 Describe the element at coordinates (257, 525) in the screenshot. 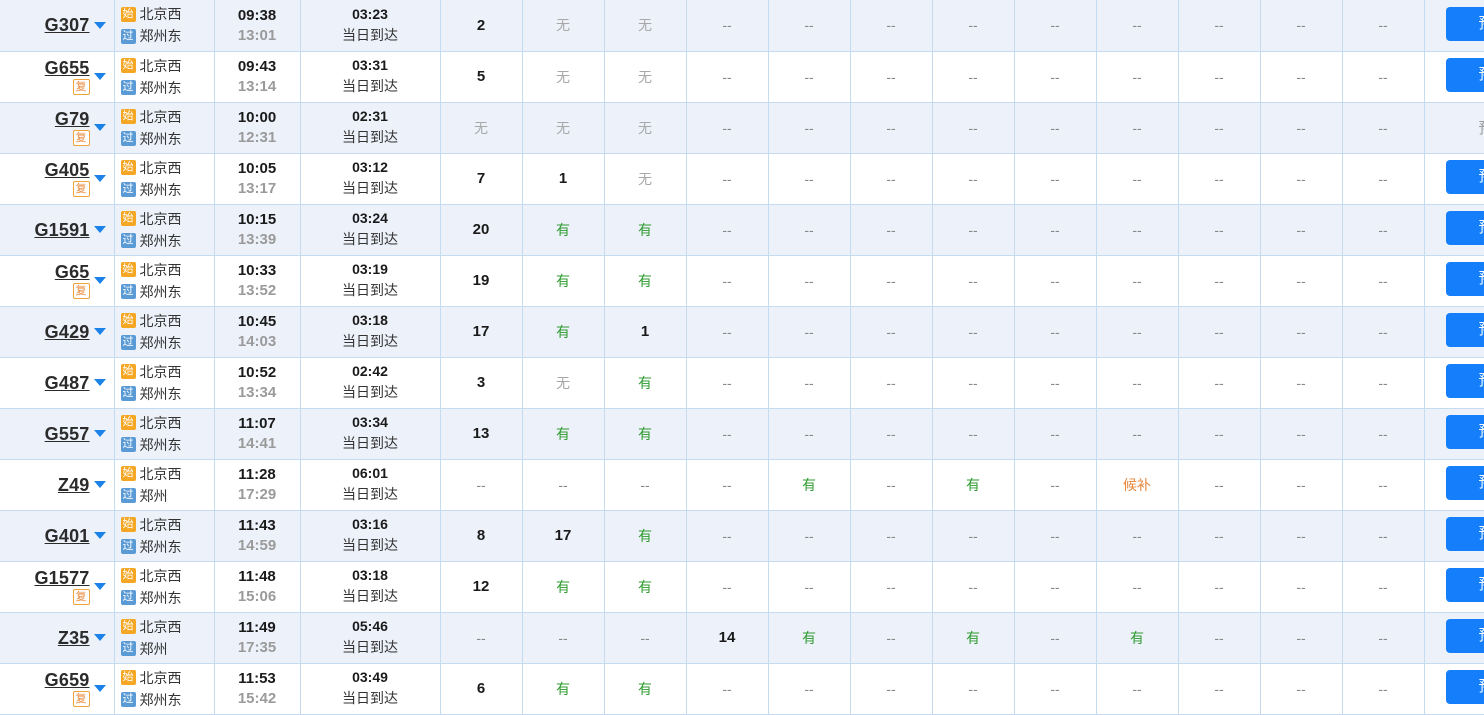

I see `departure-time: 11:43` at that location.